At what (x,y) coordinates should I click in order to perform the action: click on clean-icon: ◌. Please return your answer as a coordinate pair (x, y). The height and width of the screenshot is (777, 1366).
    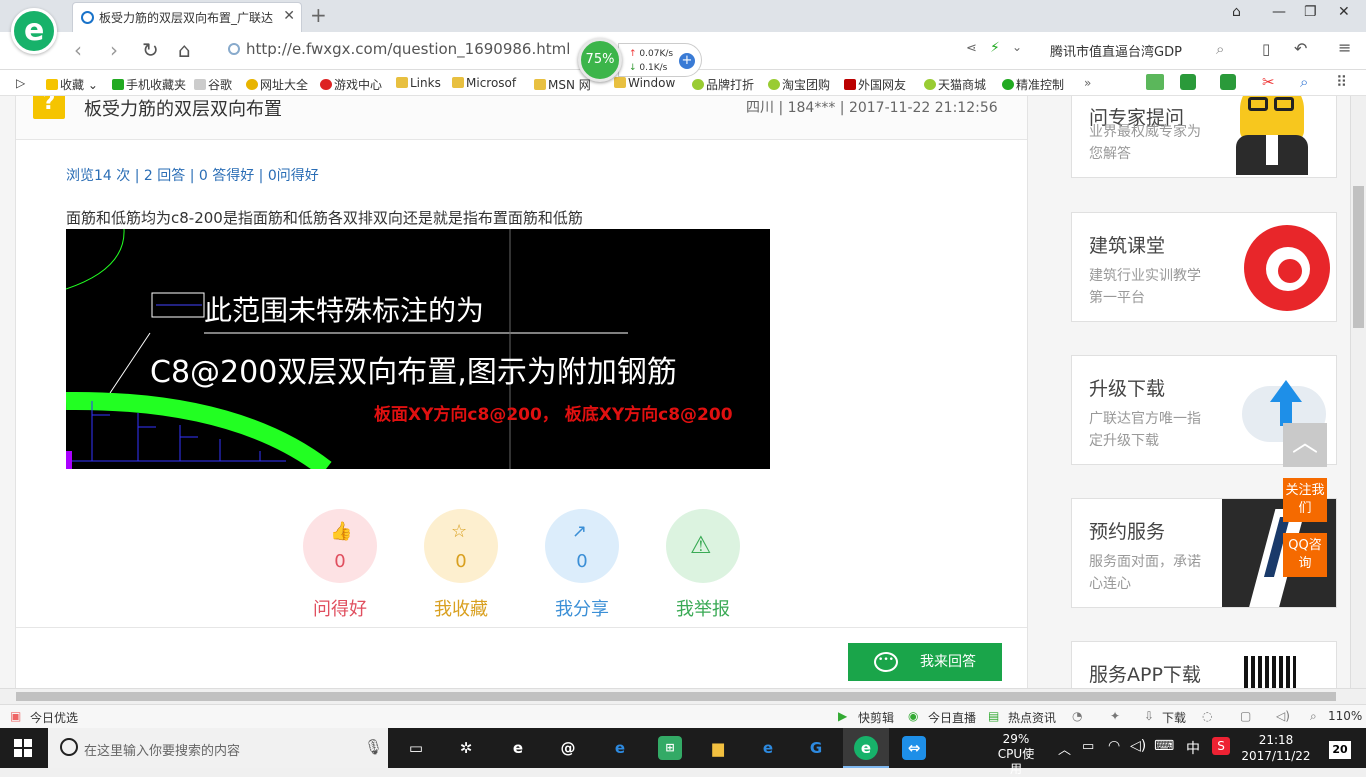
    Looking at the image, I should click on (1207, 716).